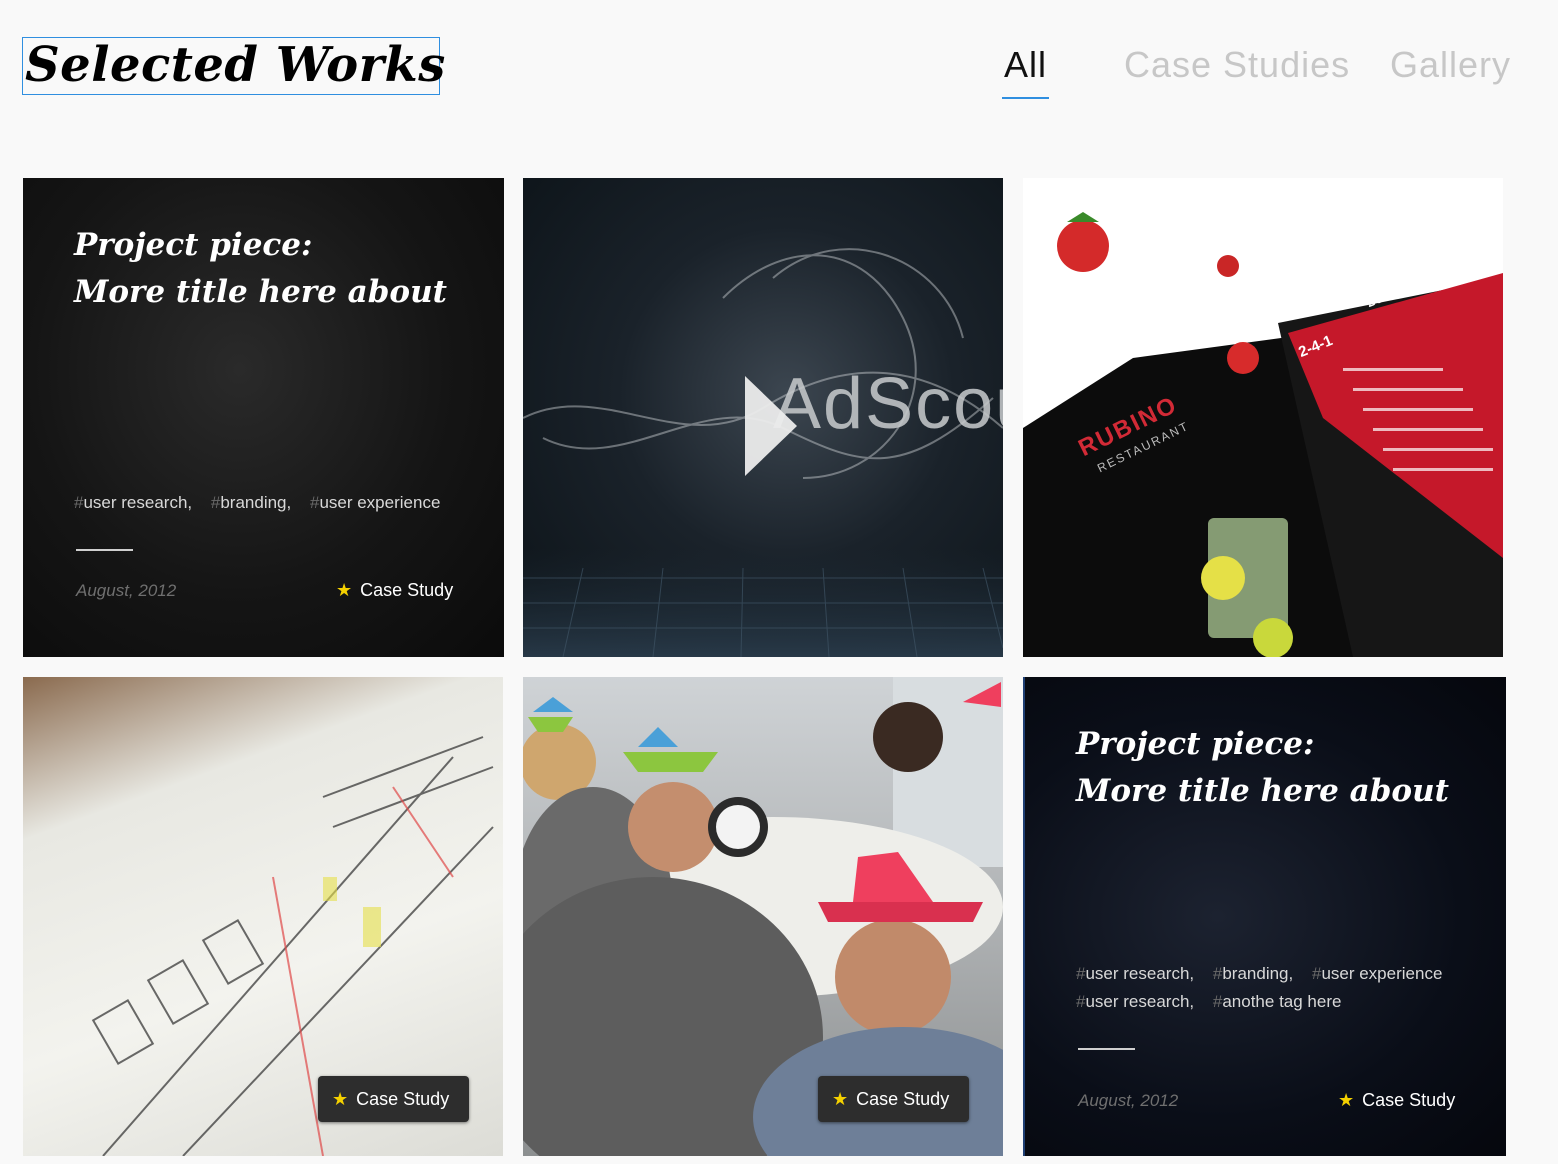 This screenshot has height=1164, width=1558. I want to click on video-tile: AdScou, so click(763, 417).